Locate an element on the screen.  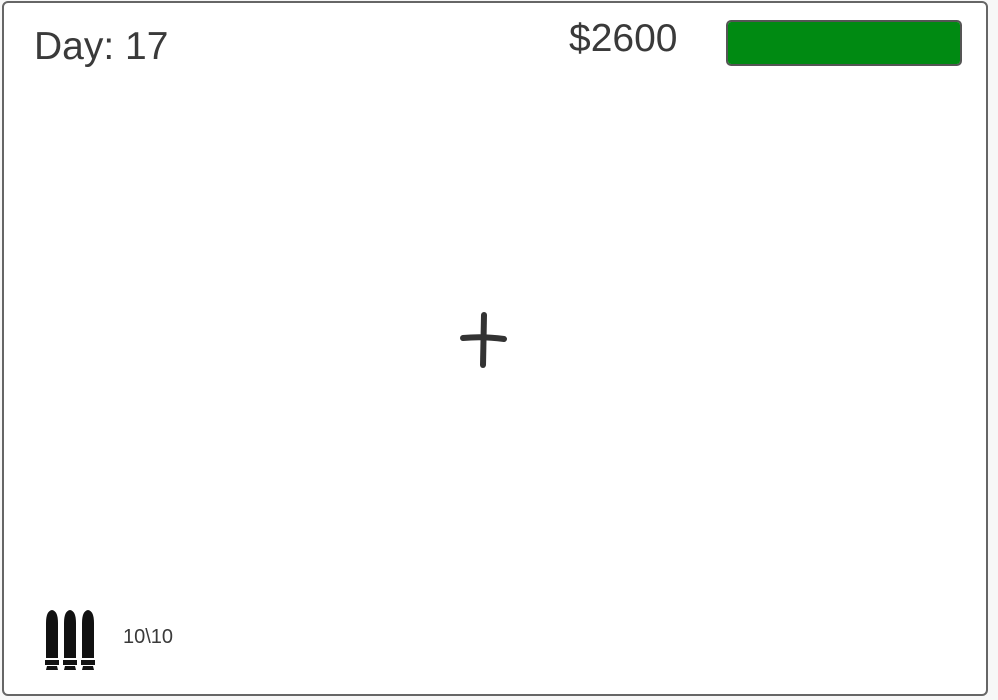
health-bar-fill is located at coordinates (844, 43).